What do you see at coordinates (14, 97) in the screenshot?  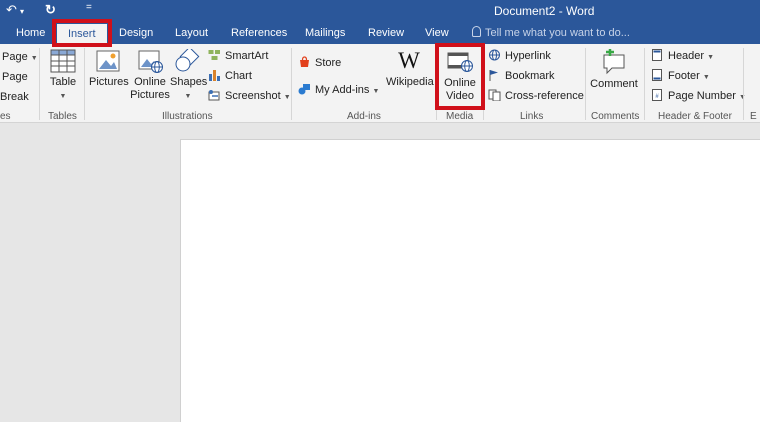 I see `page-break-button: Break` at bounding box center [14, 97].